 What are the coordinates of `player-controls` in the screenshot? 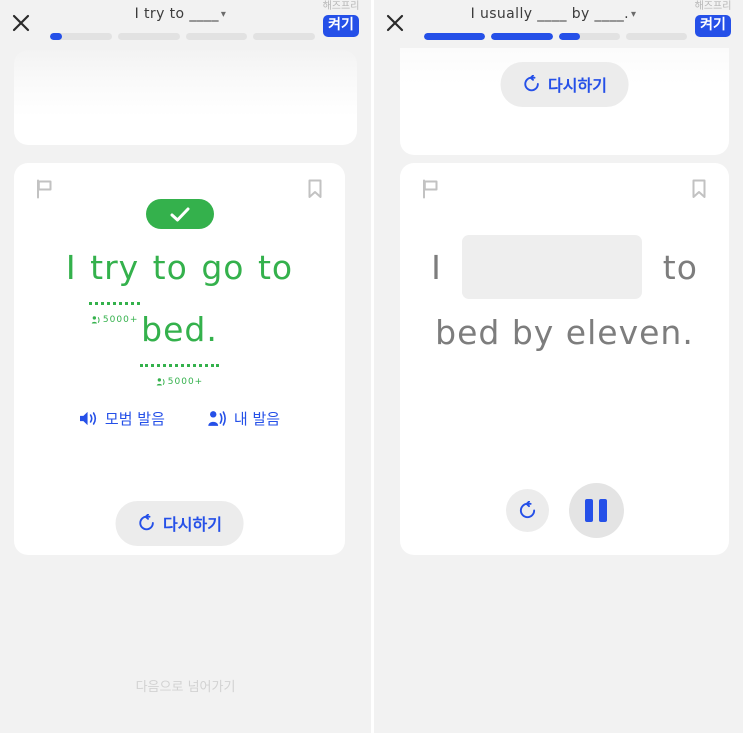 It's located at (564, 510).